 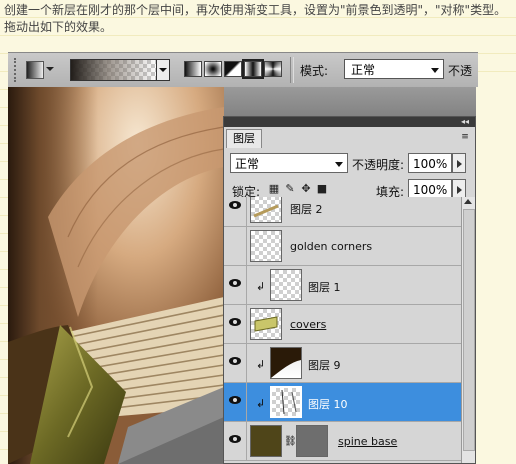 I want to click on reflected-gradient-button, so click(x=253, y=69).